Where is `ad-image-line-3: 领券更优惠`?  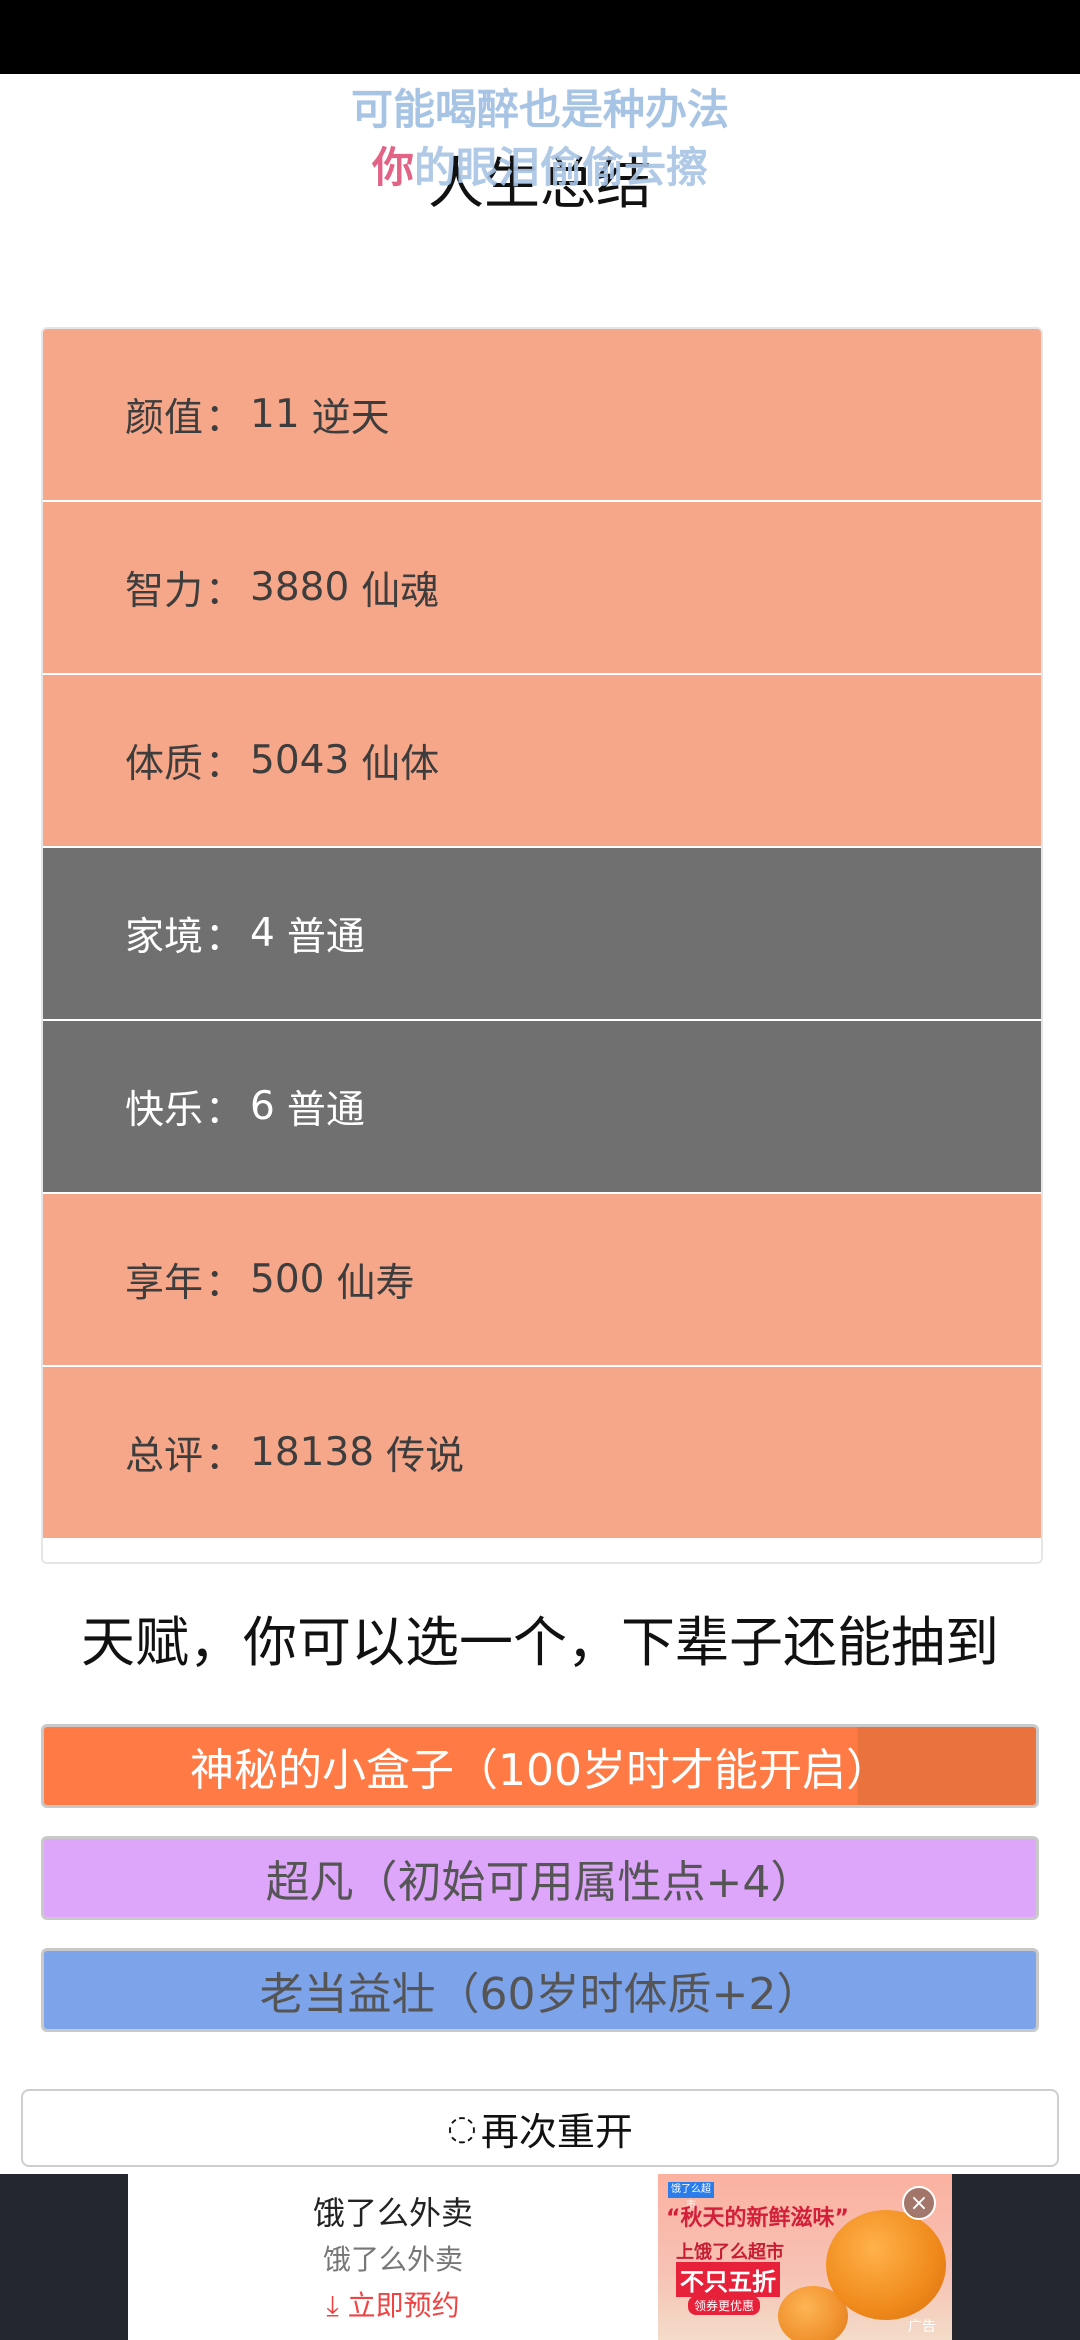 ad-image-line-3: 领券更优惠 is located at coordinates (724, 2305).